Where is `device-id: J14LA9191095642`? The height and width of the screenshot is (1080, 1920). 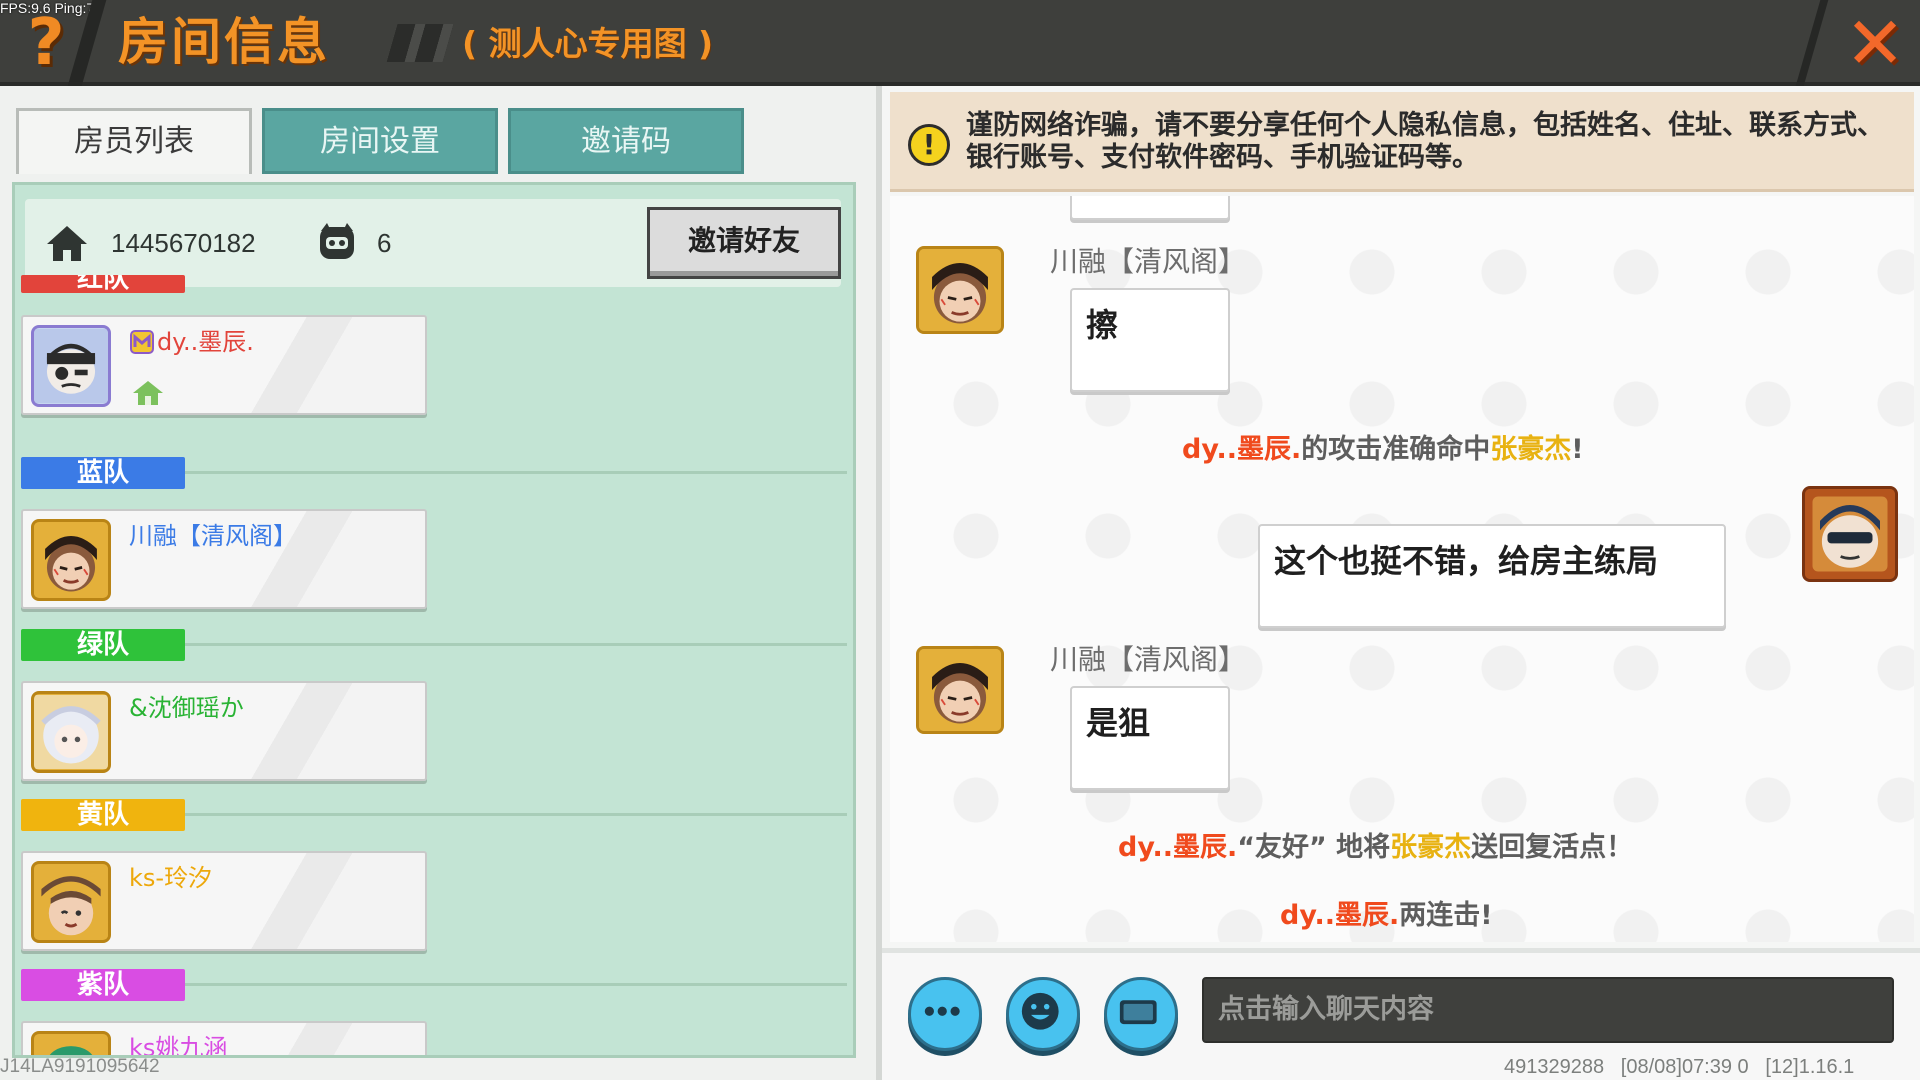 device-id: J14LA9191095642 is located at coordinates (80, 1066).